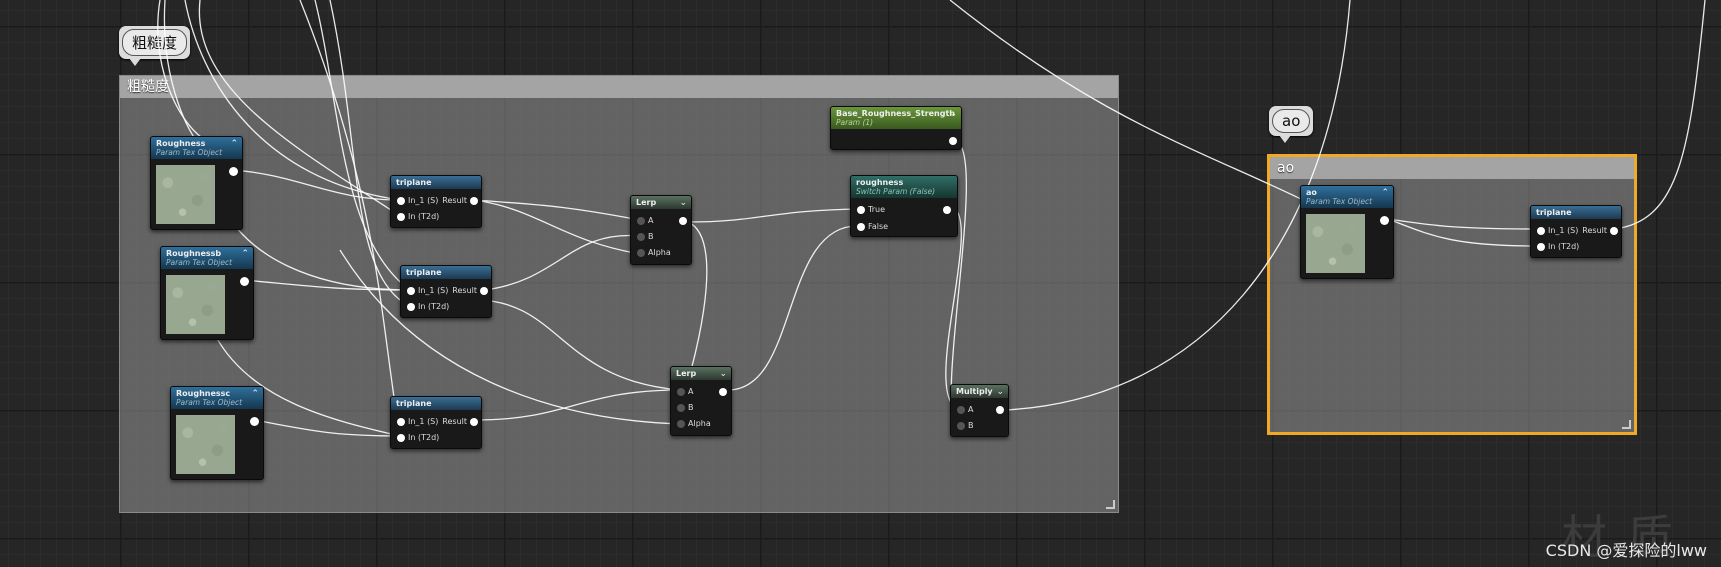 The height and width of the screenshot is (567, 1721). What do you see at coordinates (904, 227) in the screenshot?
I see `pin-row-false: False` at bounding box center [904, 227].